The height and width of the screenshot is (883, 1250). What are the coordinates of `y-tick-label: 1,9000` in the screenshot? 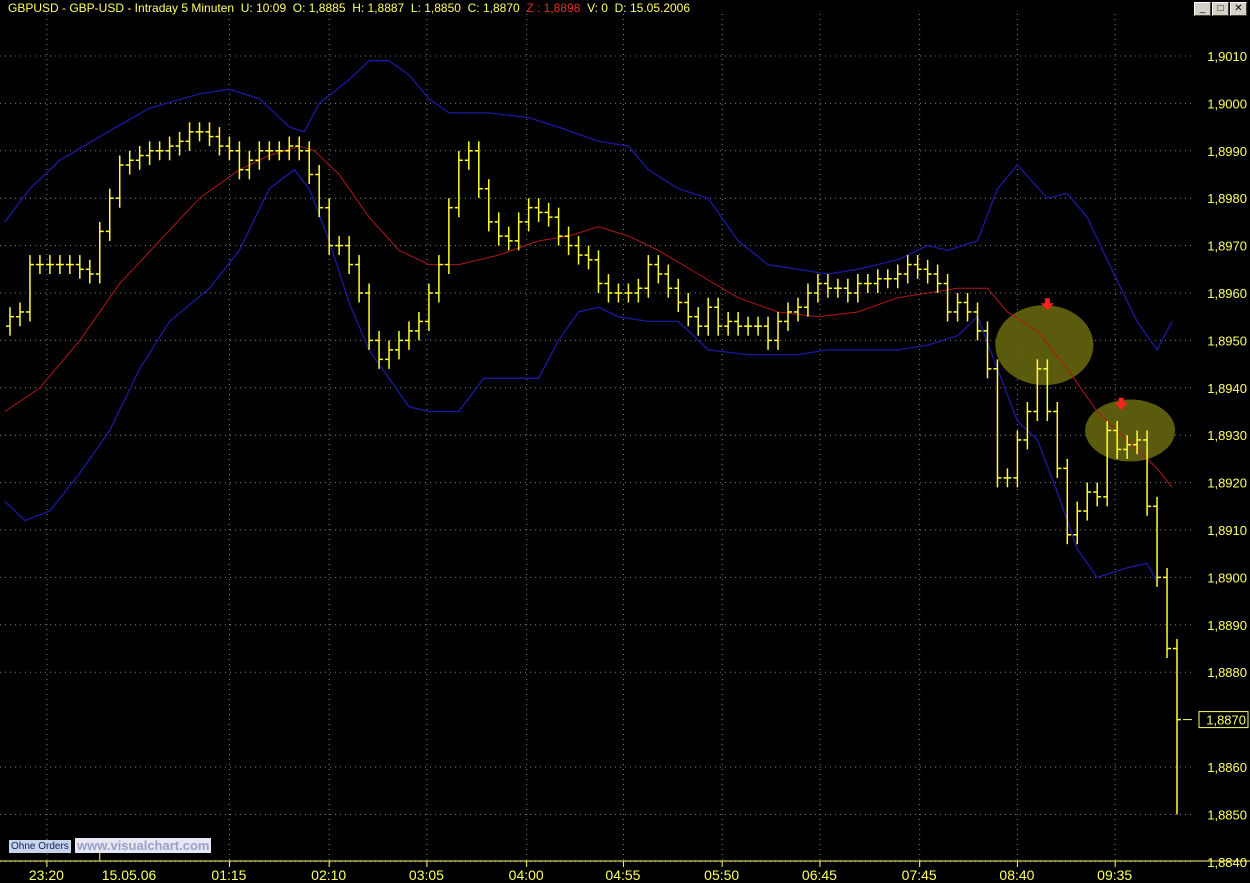 It's located at (1227, 103).